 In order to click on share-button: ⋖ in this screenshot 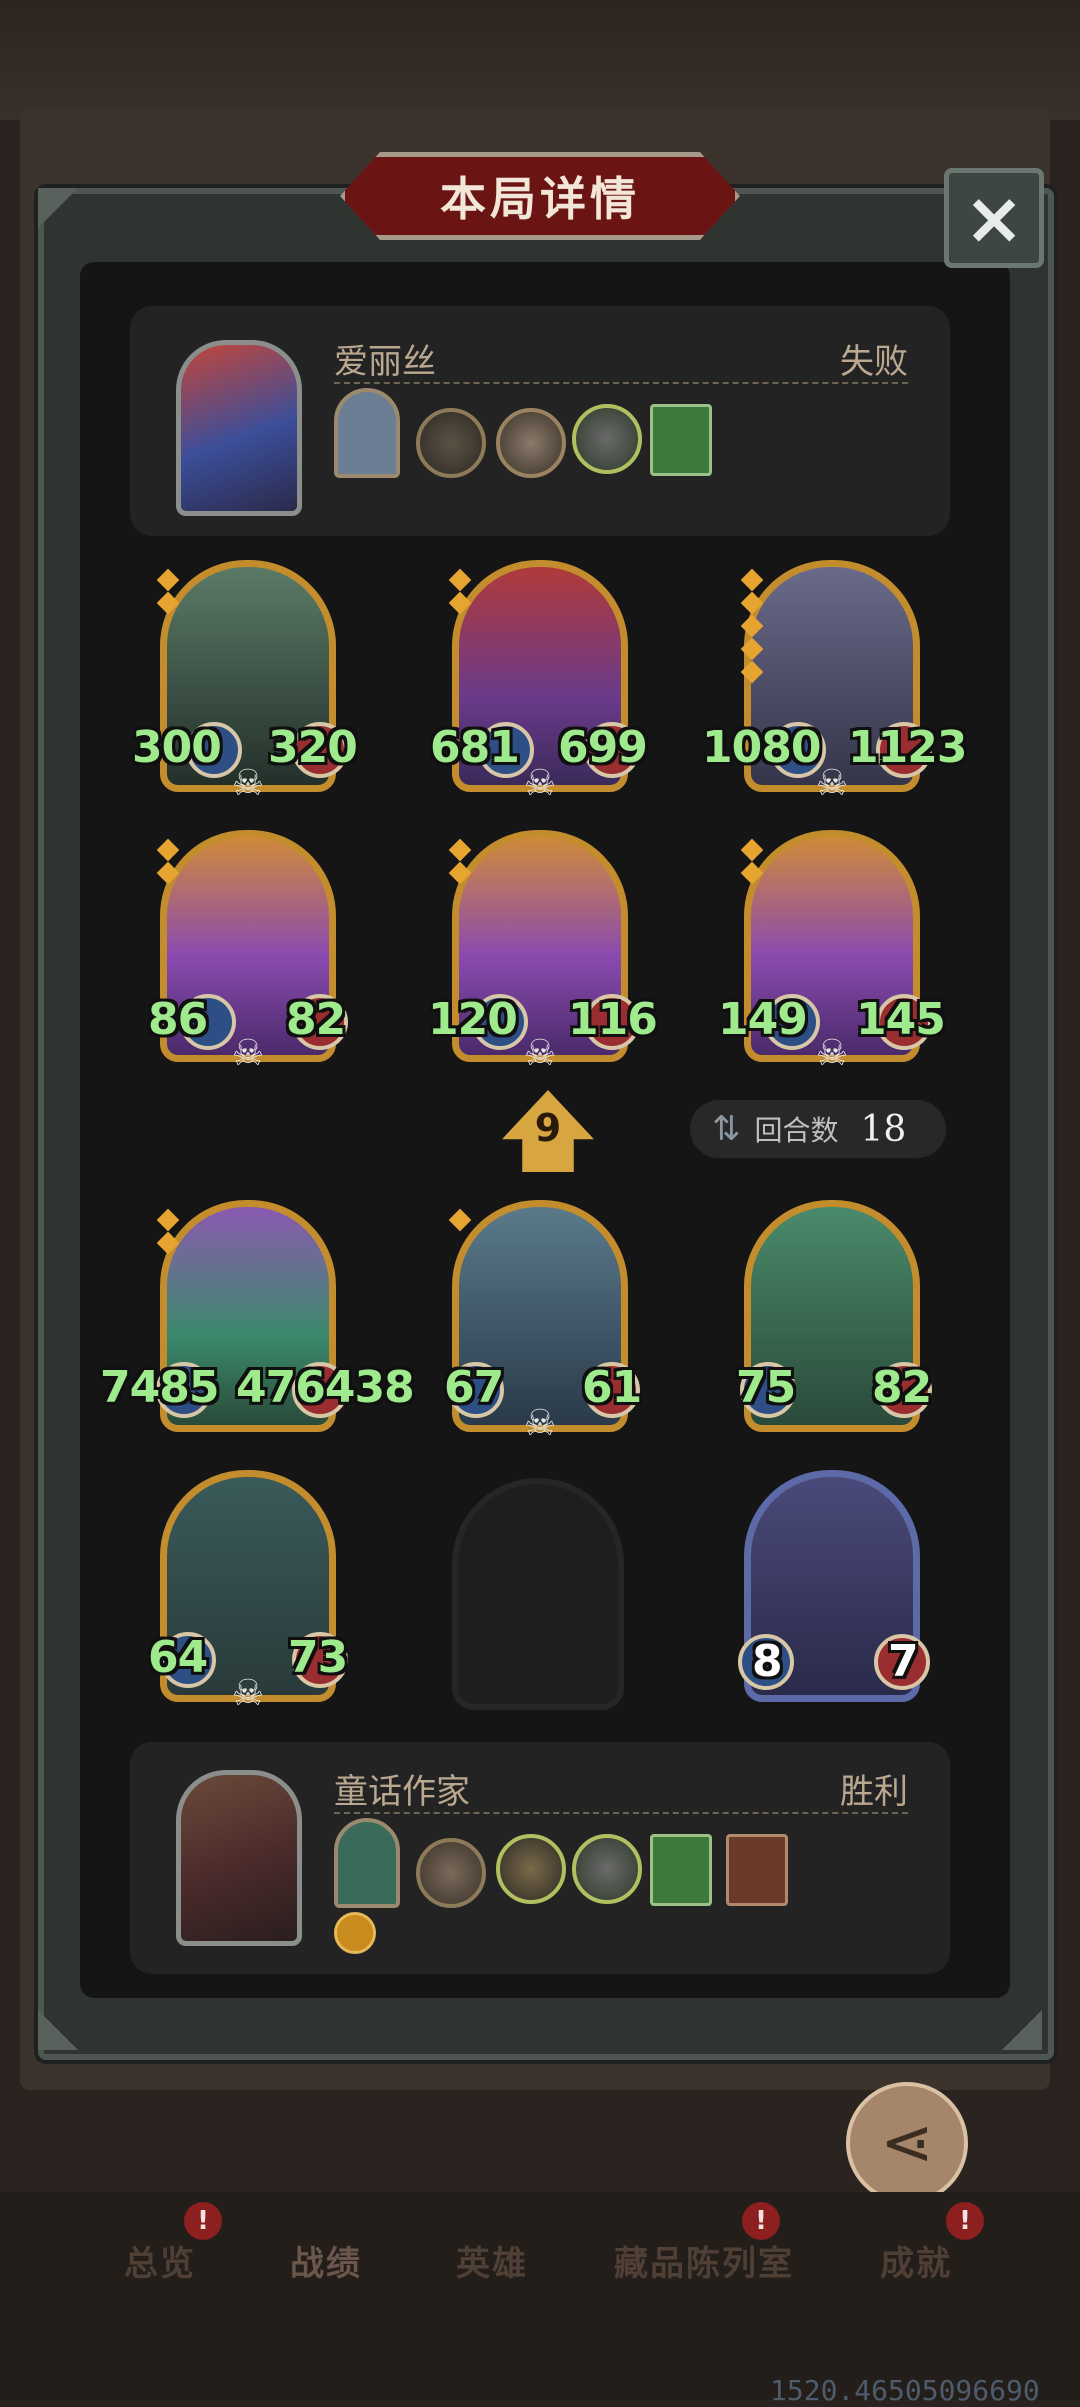, I will do `click(907, 2143)`.